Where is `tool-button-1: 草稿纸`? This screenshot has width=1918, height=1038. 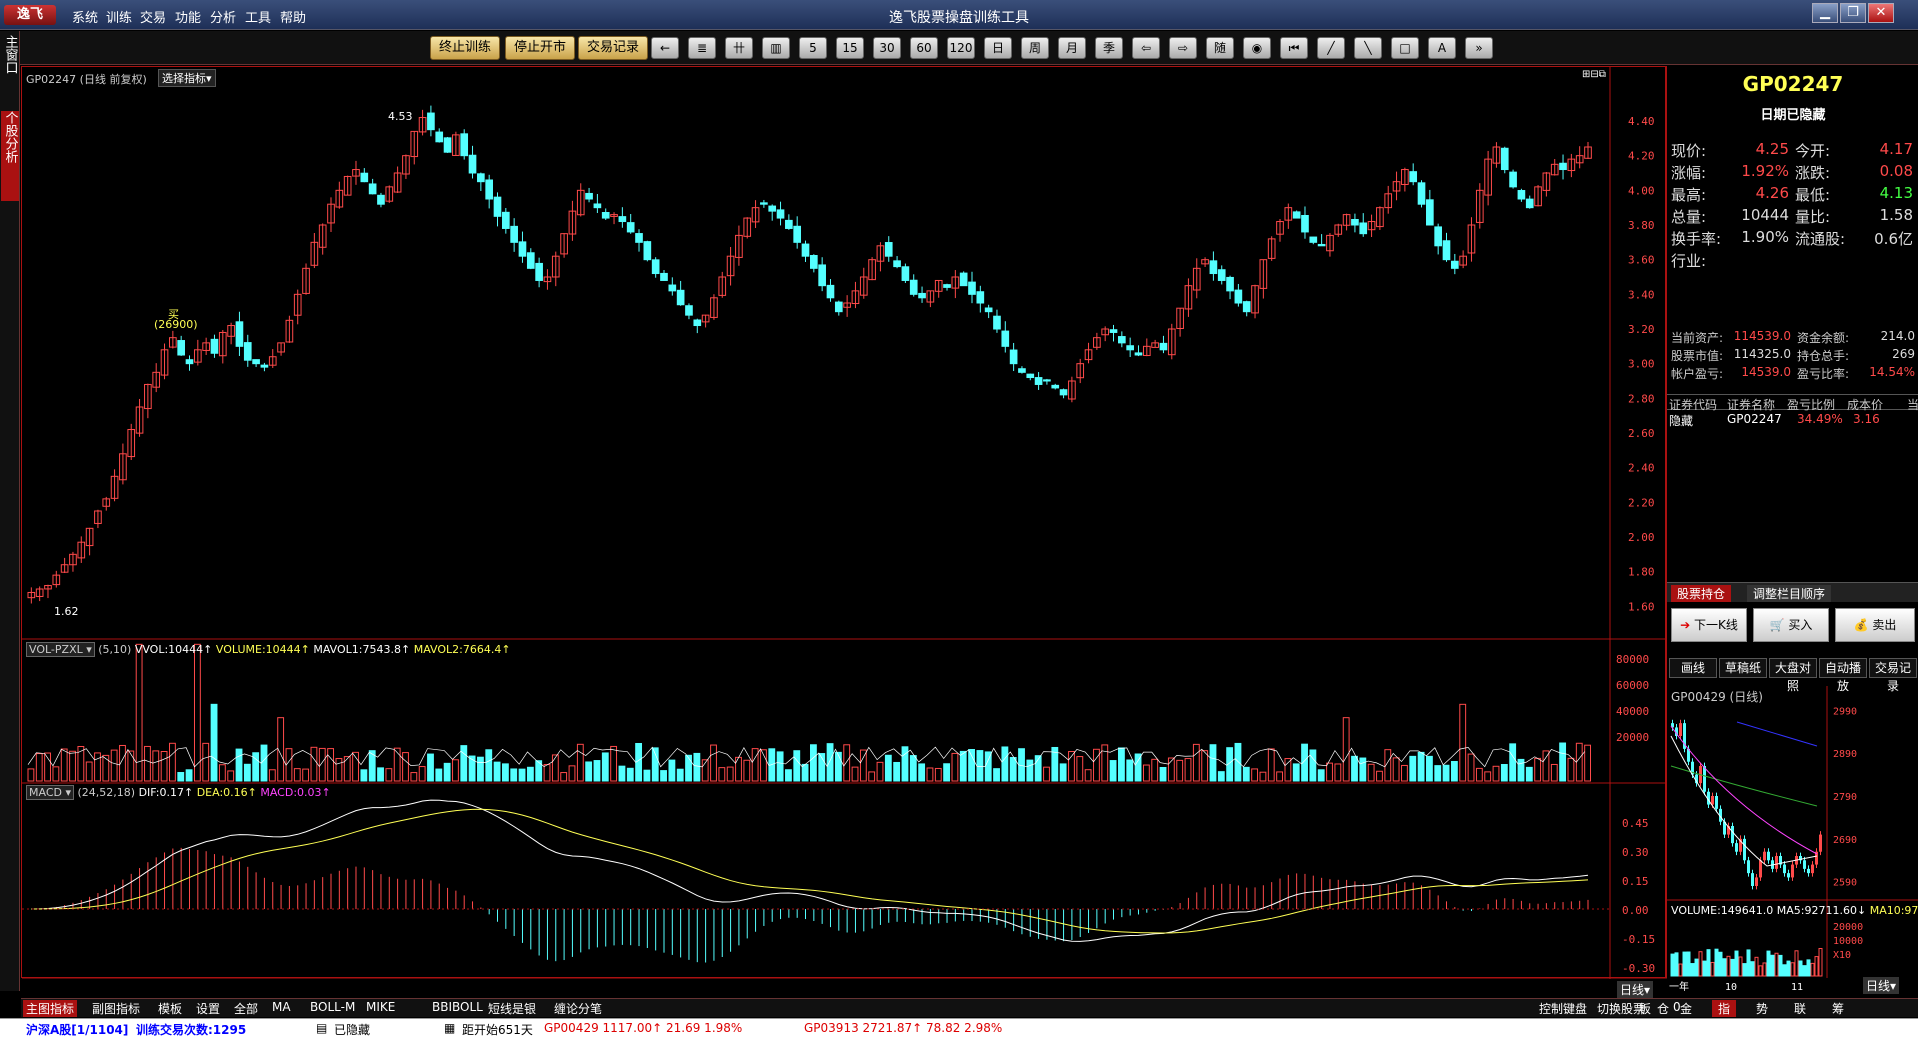 tool-button-1: 草稿纸 is located at coordinates (1743, 668).